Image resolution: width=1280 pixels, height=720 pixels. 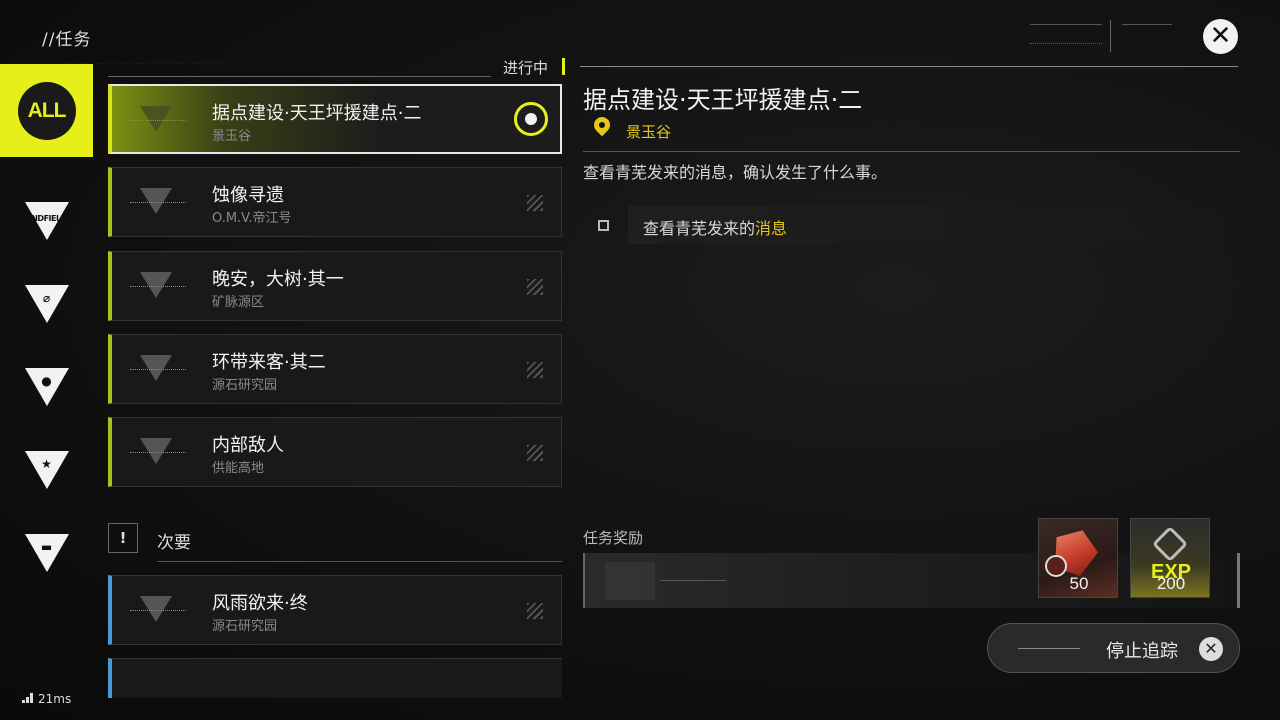 What do you see at coordinates (335, 452) in the screenshot?
I see `quest-card: 内部敌人 供能高地` at bounding box center [335, 452].